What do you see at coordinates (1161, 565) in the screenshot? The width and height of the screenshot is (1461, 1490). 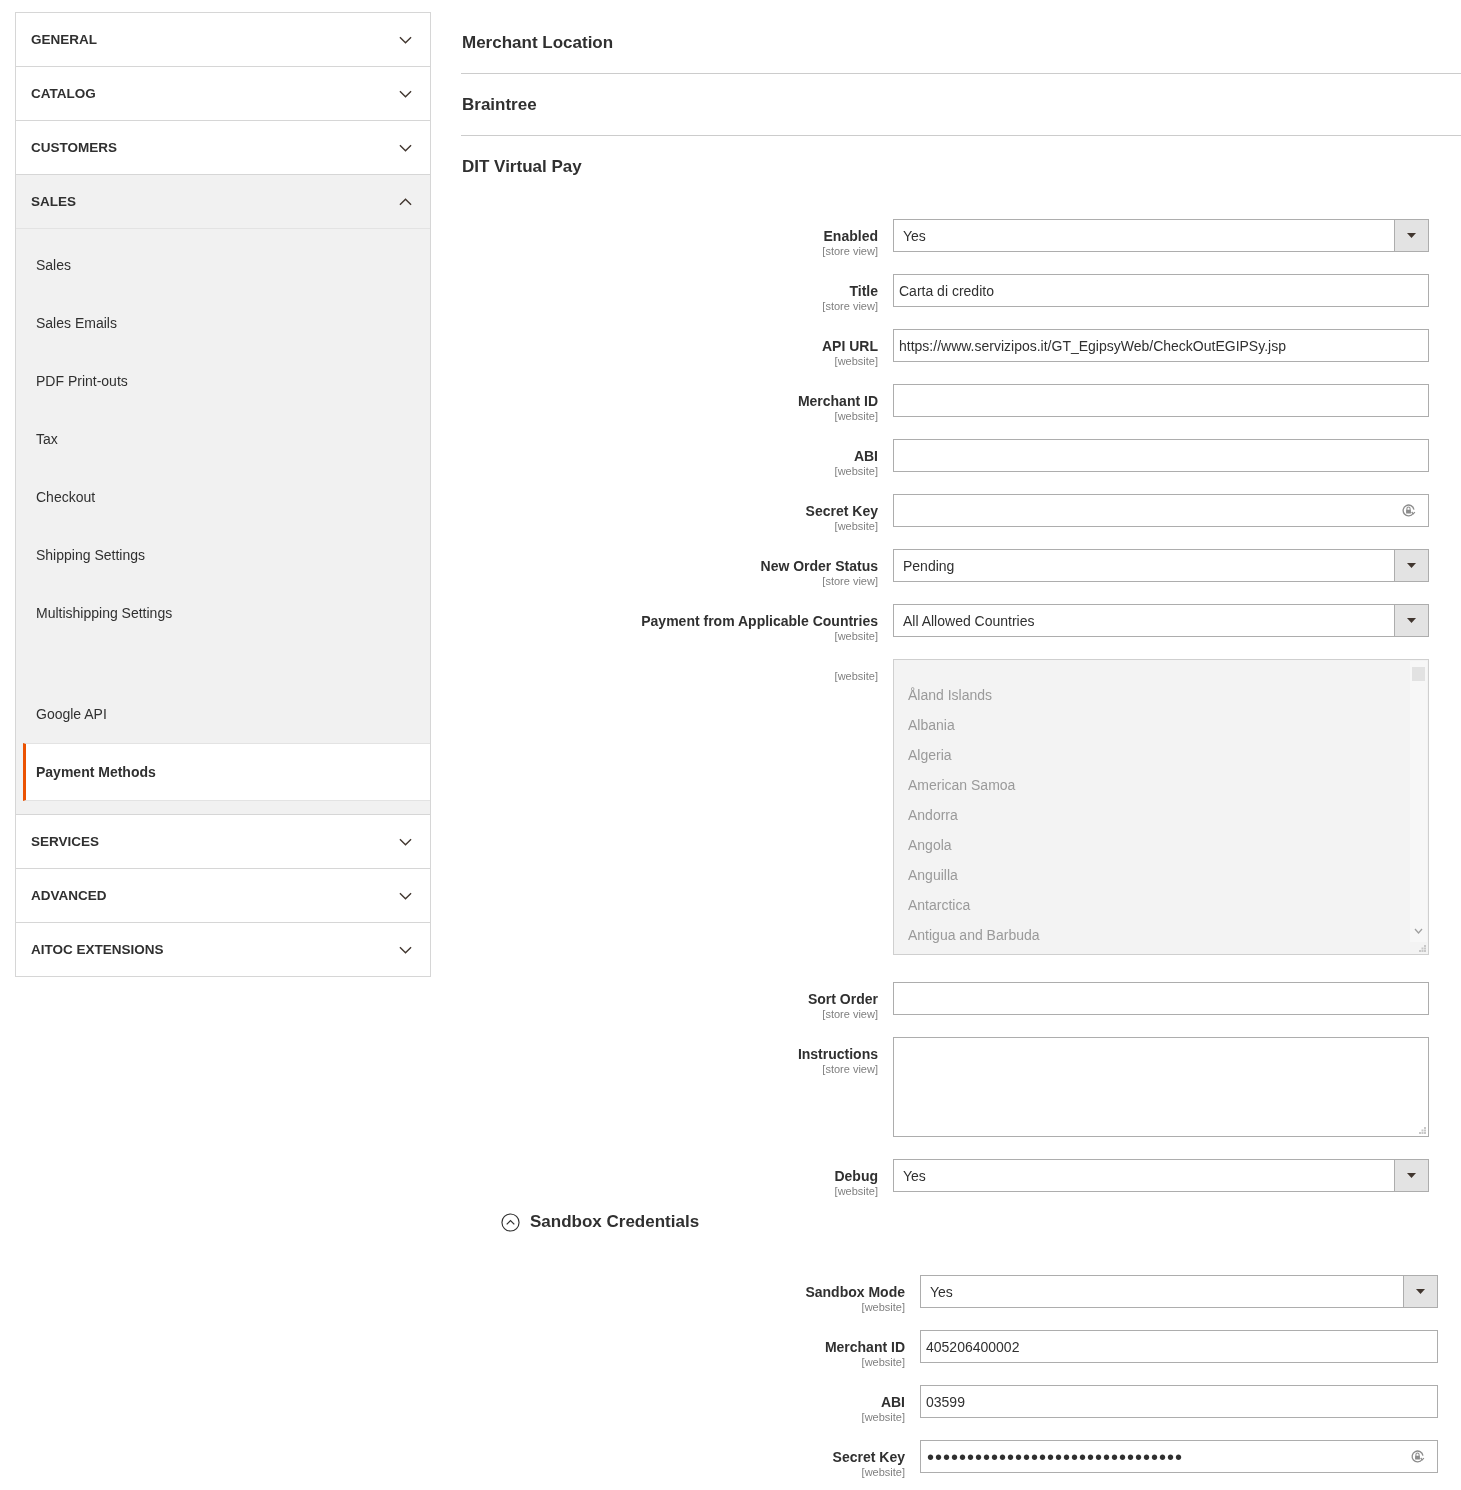 I see `select-field: Pending` at bounding box center [1161, 565].